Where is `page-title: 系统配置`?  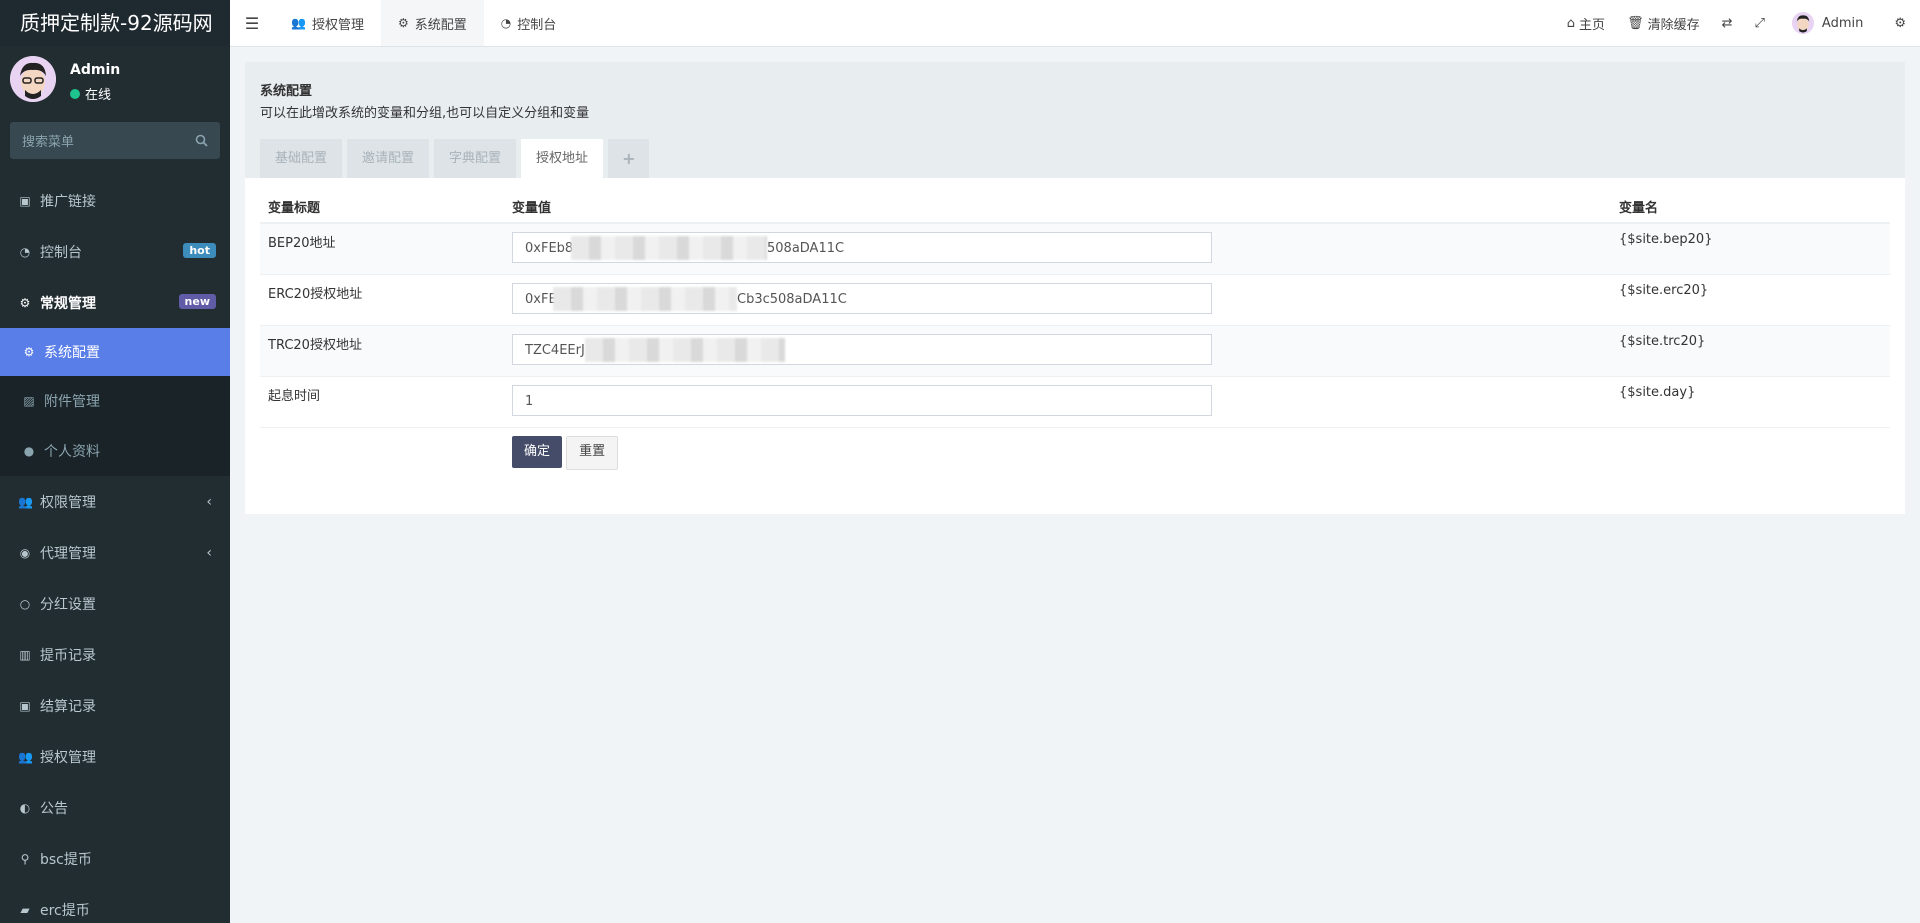 page-title: 系统配置 is located at coordinates (286, 91).